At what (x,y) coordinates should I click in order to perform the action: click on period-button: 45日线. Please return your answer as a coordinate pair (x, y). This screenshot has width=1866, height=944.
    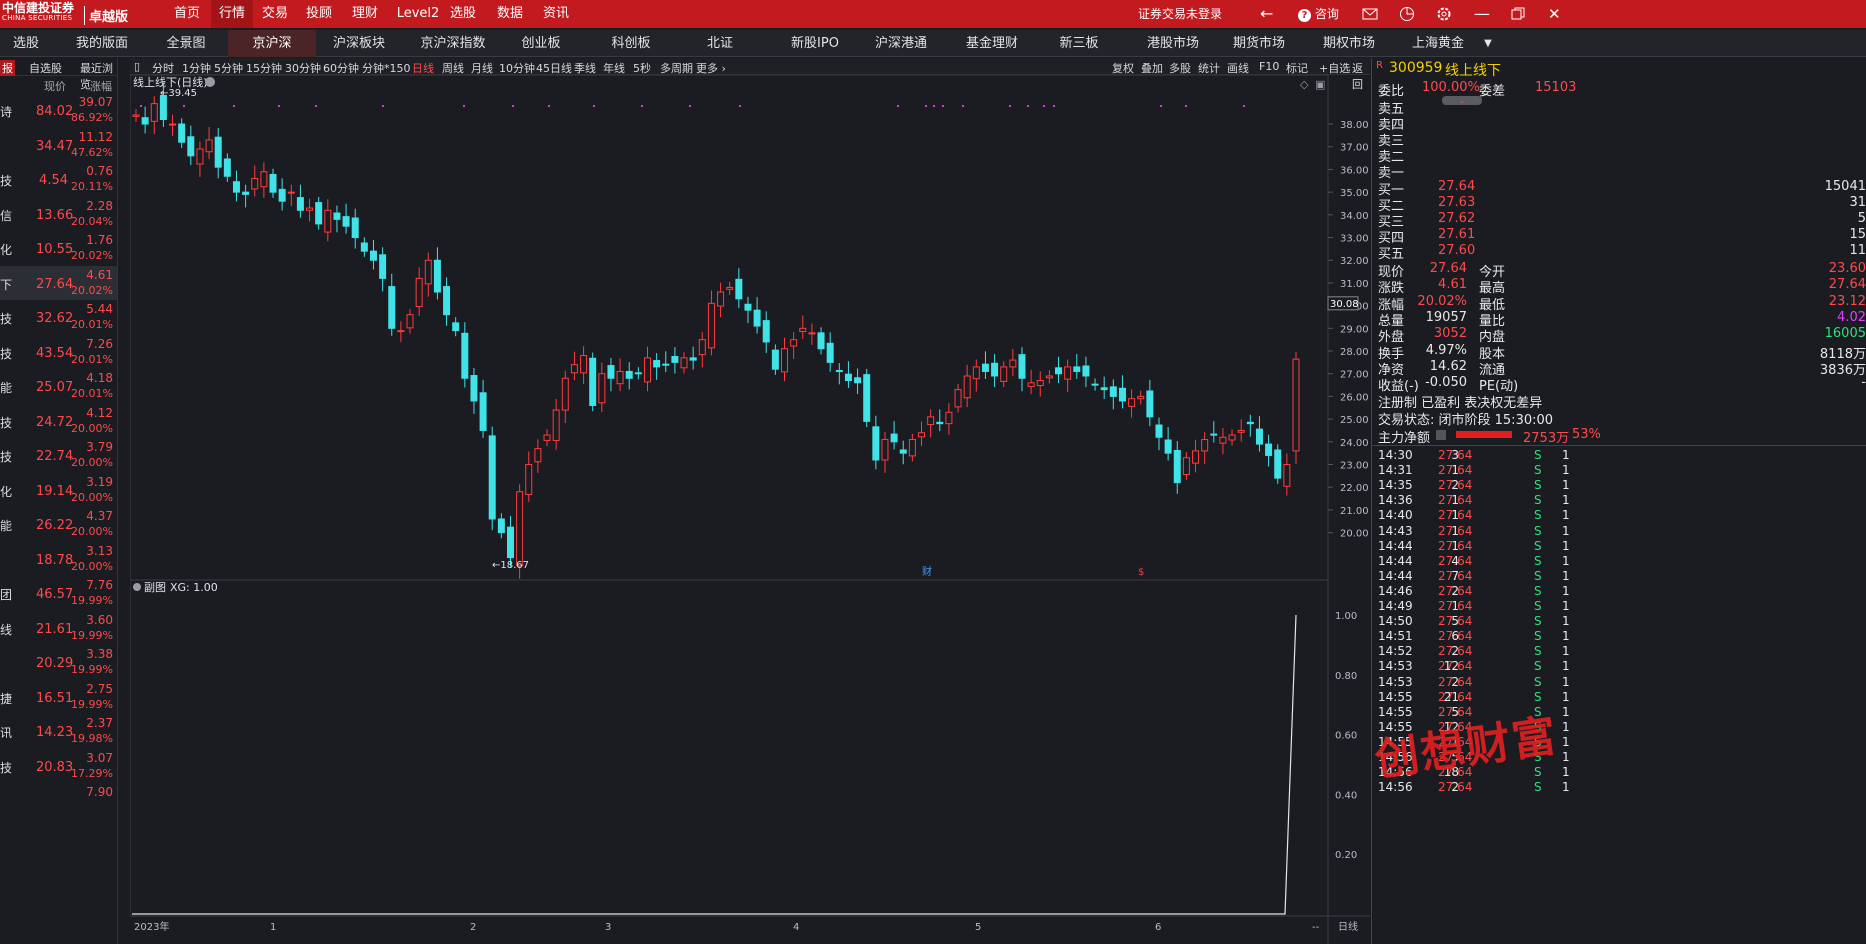
    Looking at the image, I should click on (554, 68).